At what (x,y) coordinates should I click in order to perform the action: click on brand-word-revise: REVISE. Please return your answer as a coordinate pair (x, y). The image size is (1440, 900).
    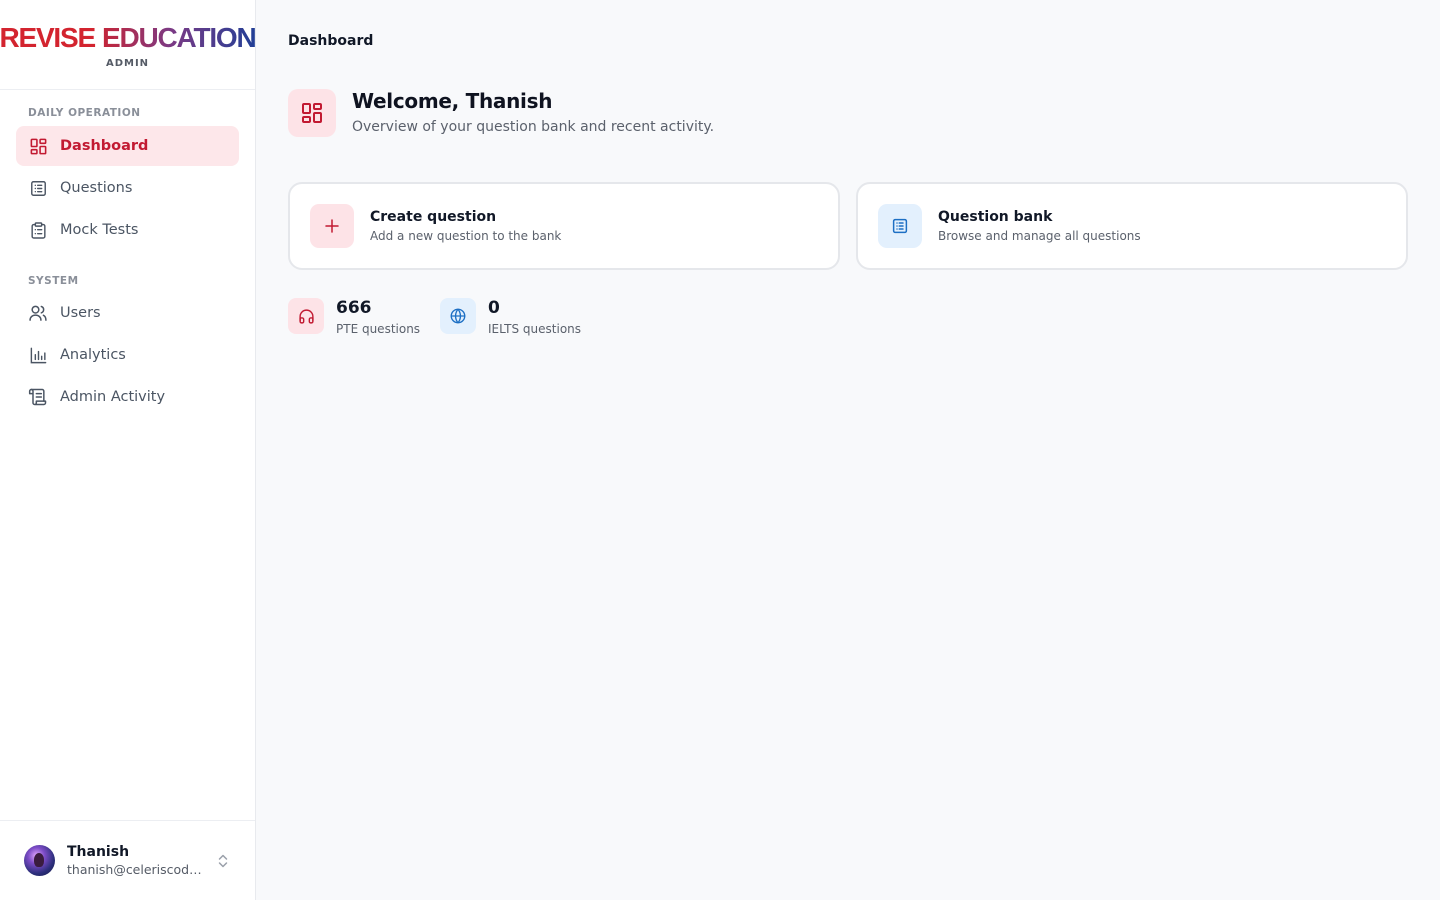
    Looking at the image, I should click on (48, 37).